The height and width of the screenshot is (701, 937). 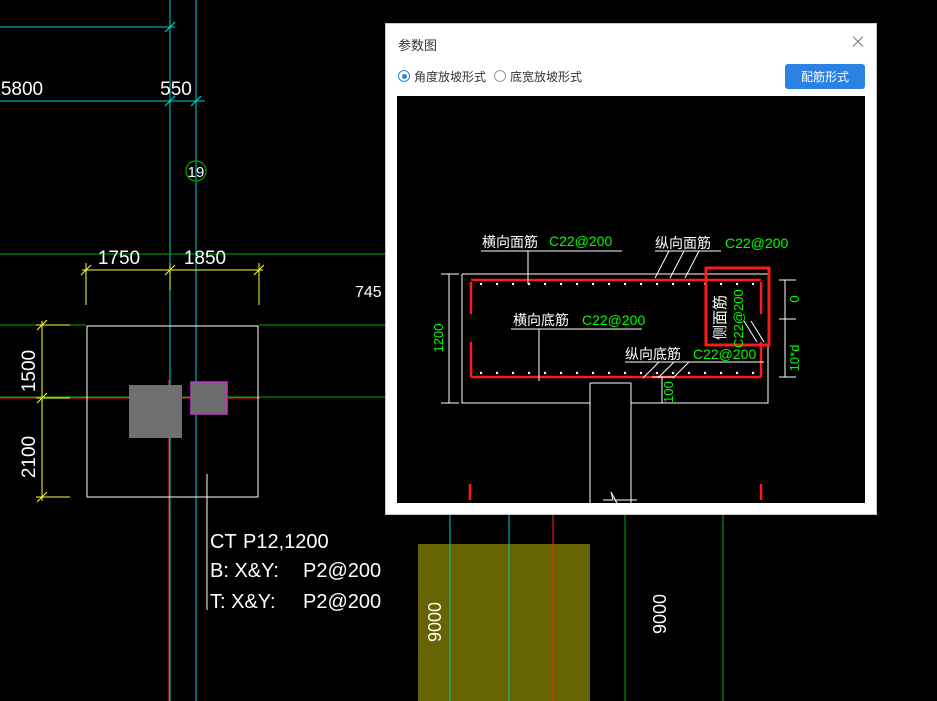 What do you see at coordinates (858, 42) in the screenshot?
I see `close-icon` at bounding box center [858, 42].